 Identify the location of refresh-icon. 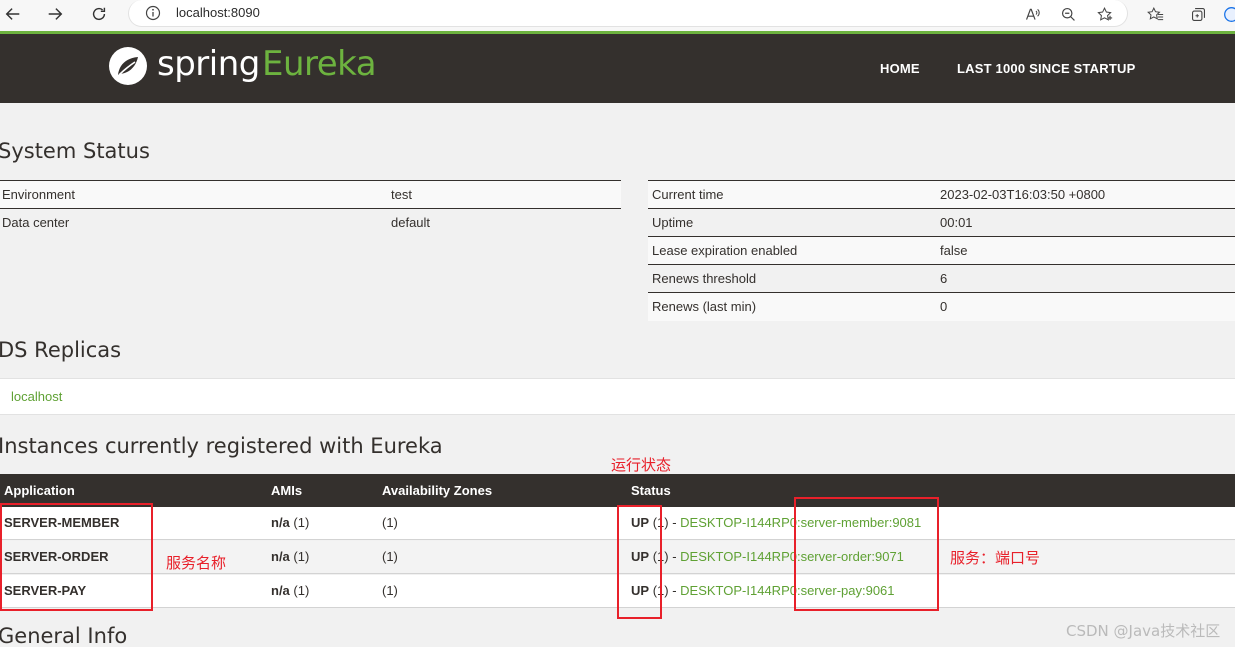
(99, 14).